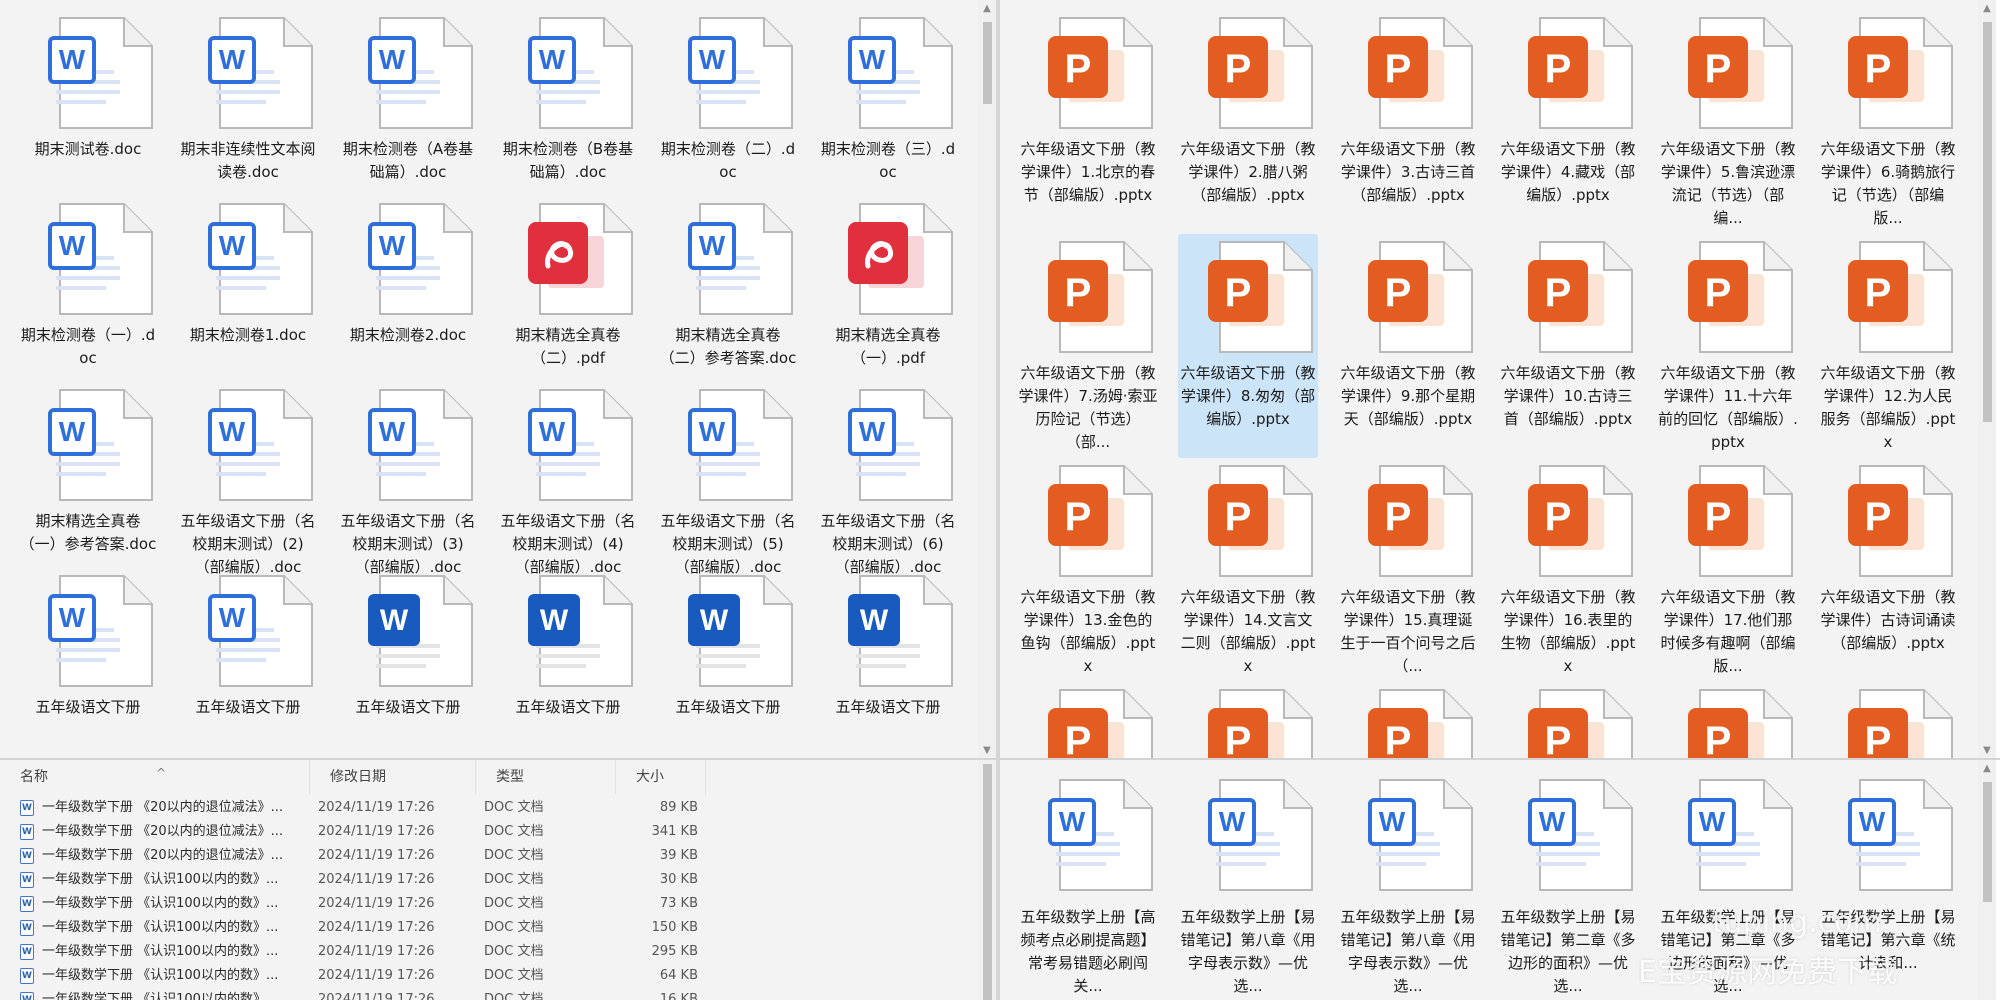 The width and height of the screenshot is (2000, 1000). Describe the element at coordinates (155, 777) in the screenshot. I see `column-header-name: 名称 ^` at that location.